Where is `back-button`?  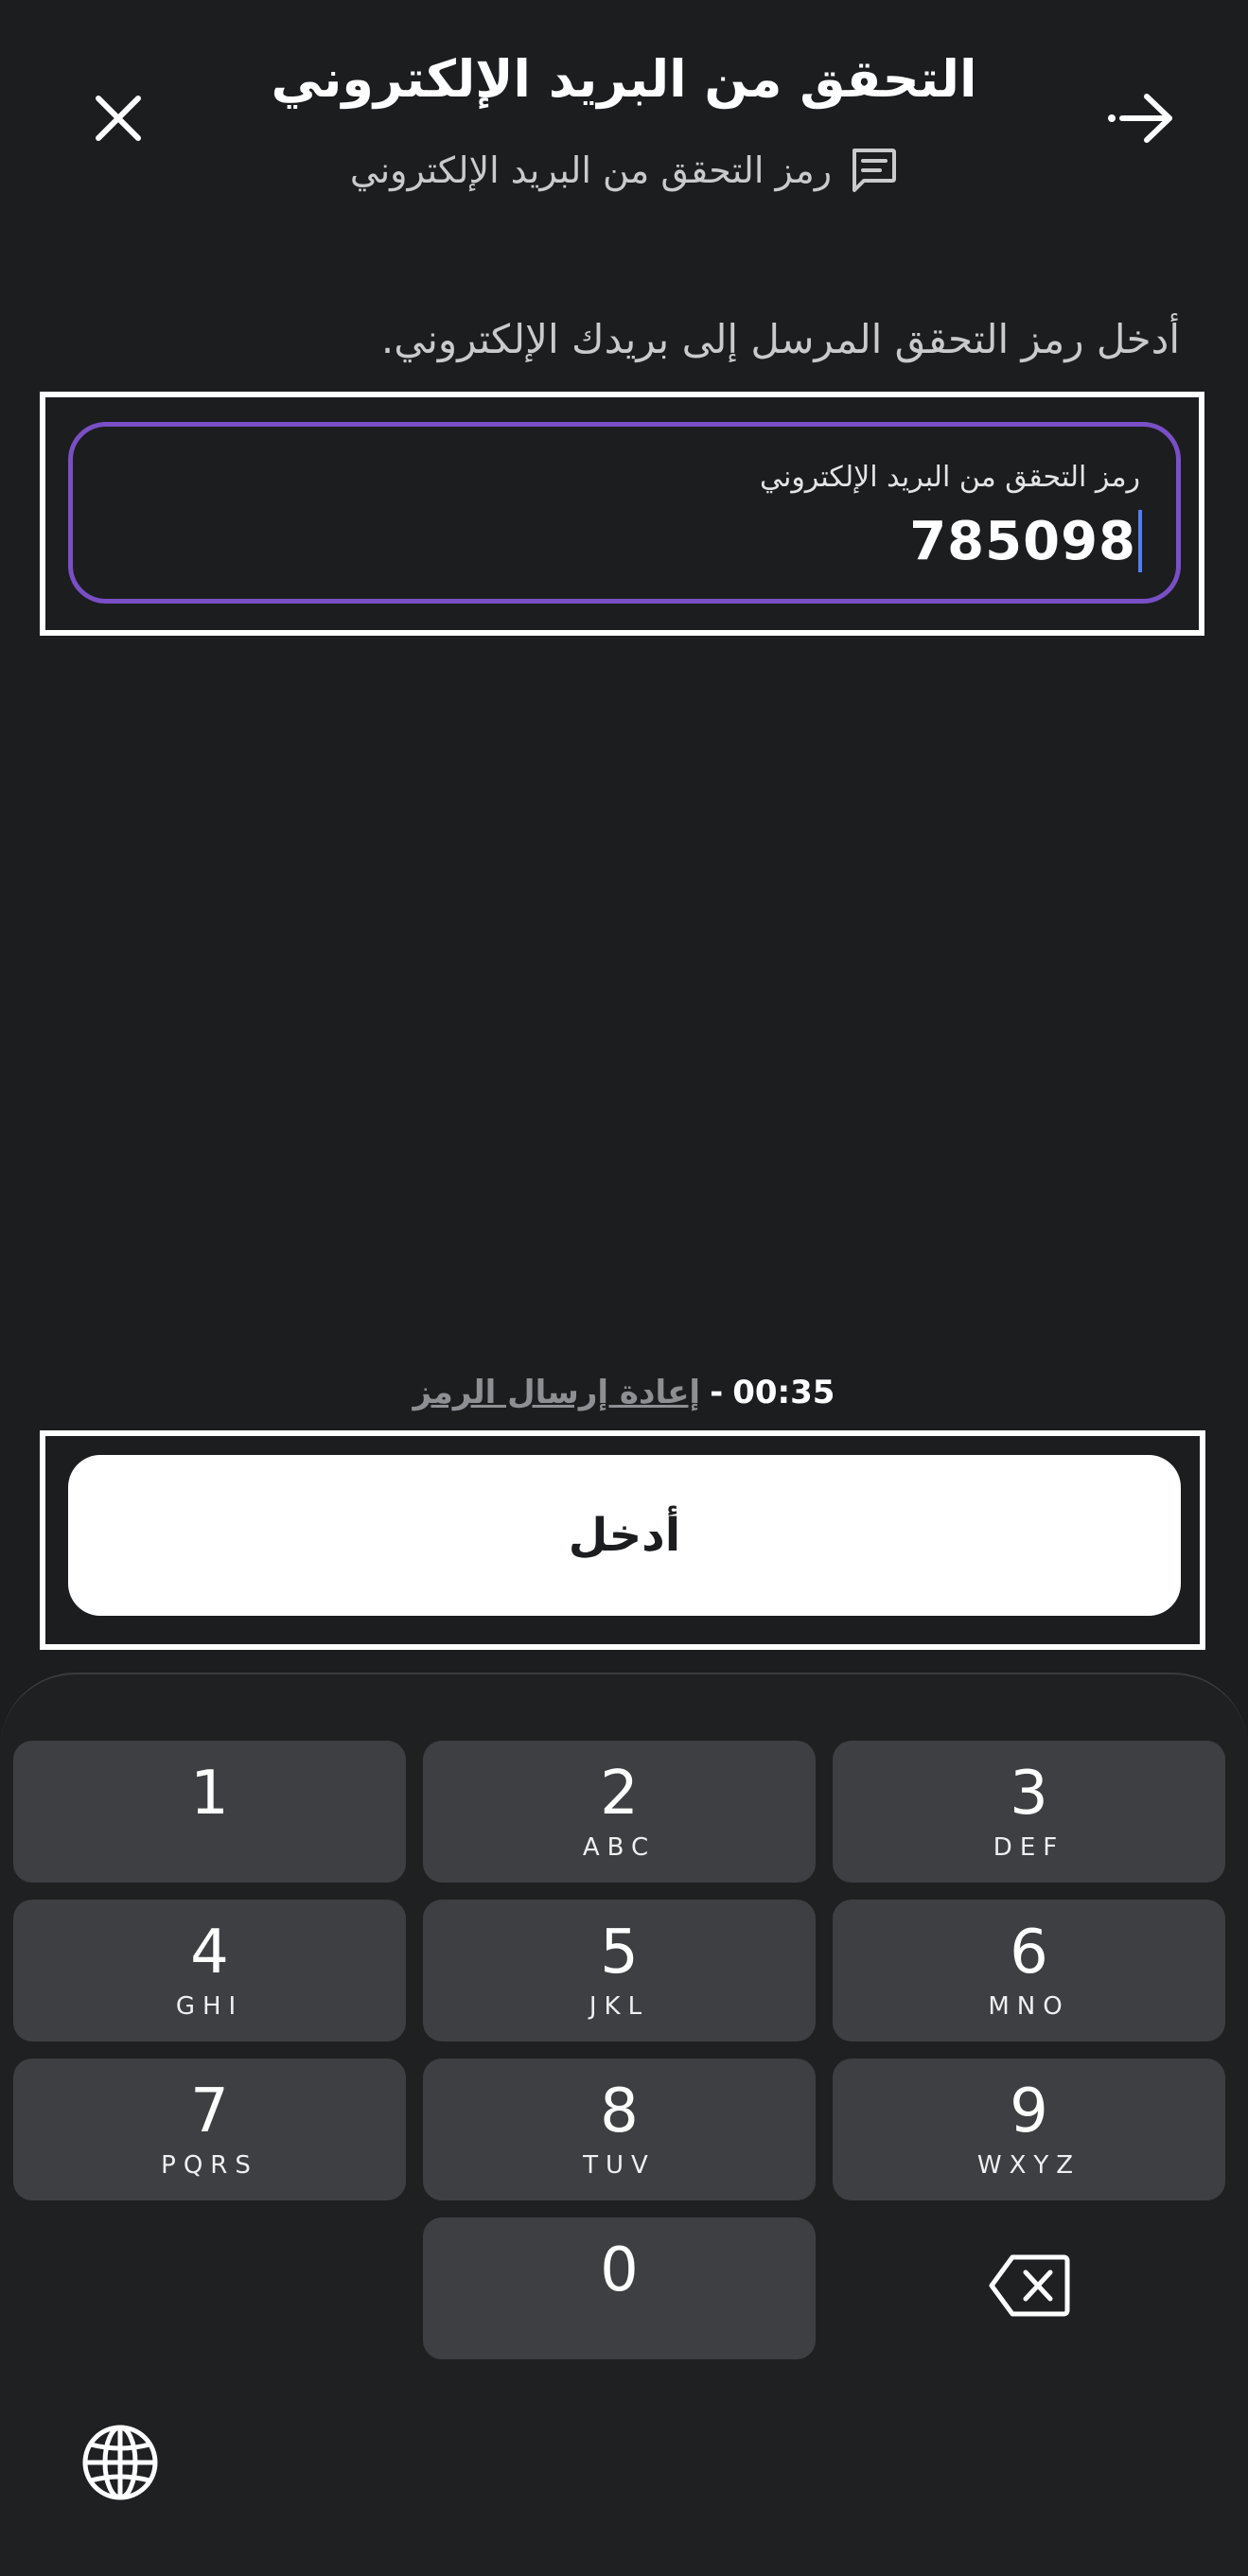 back-button is located at coordinates (1143, 118).